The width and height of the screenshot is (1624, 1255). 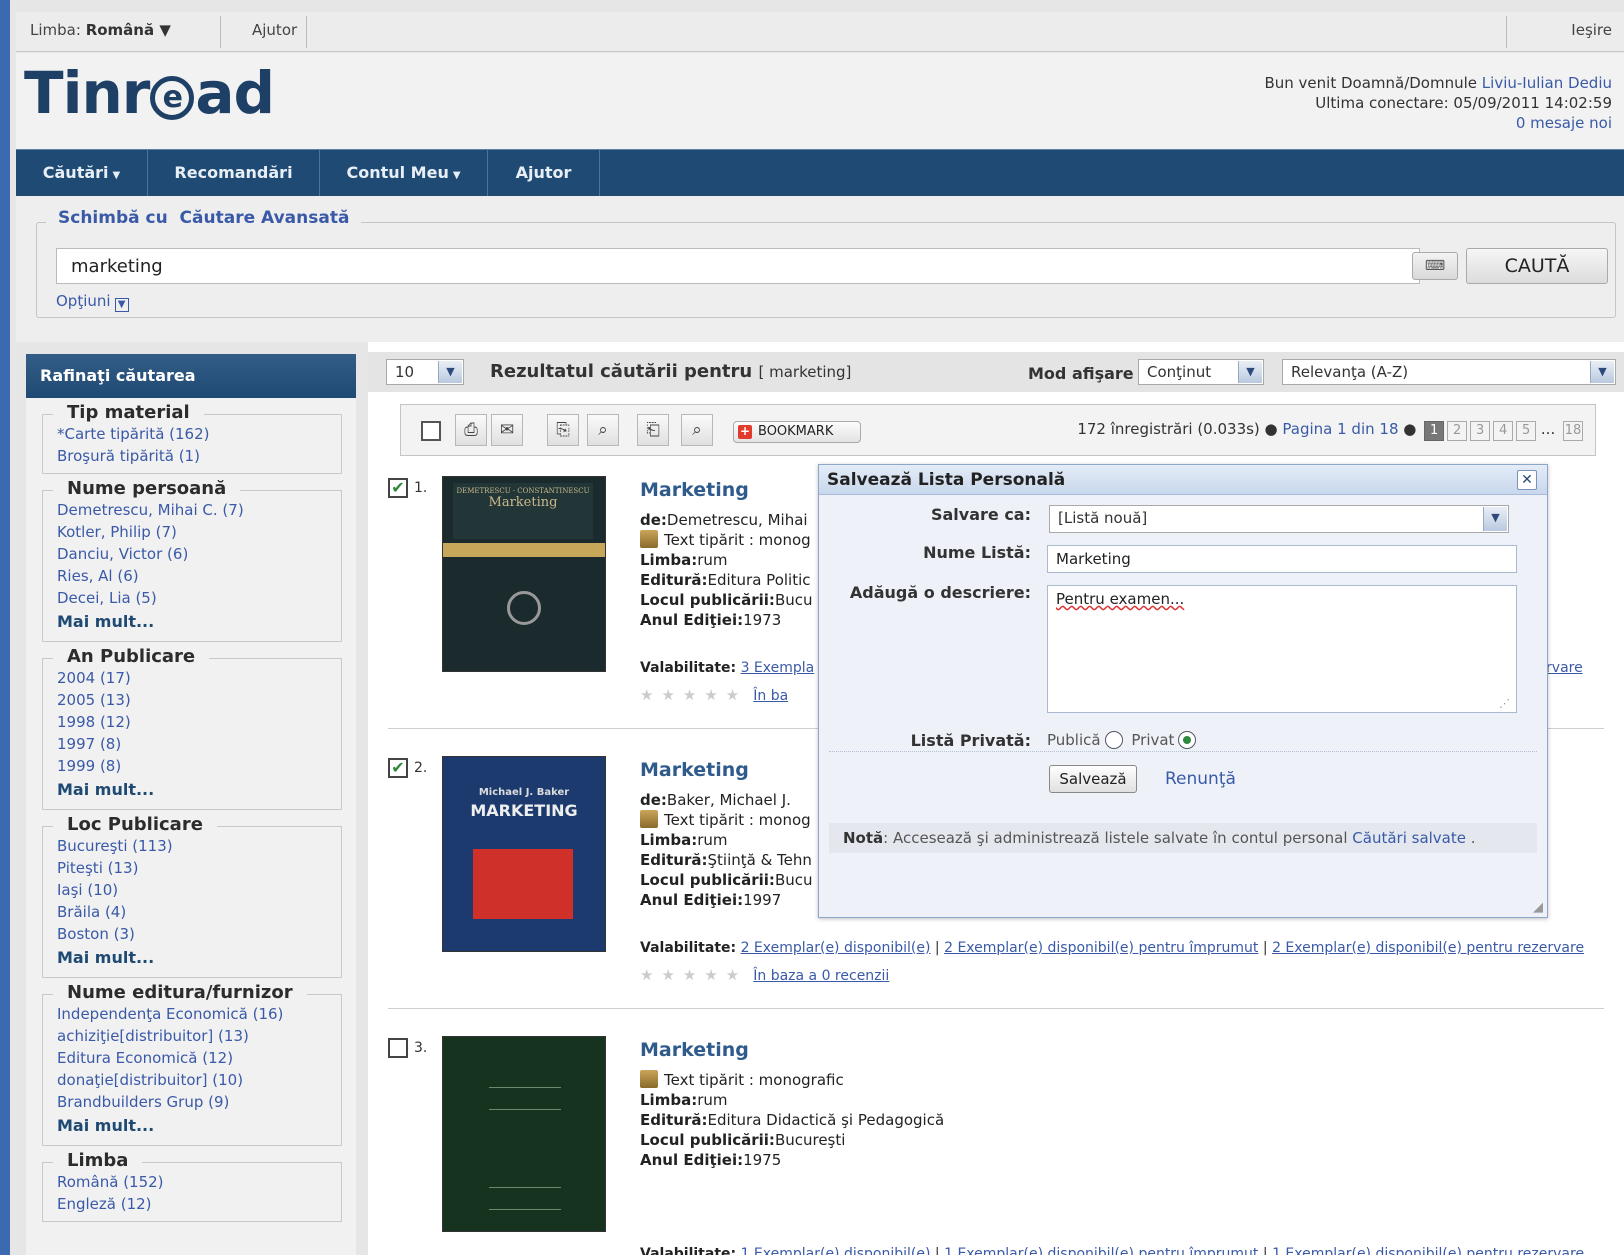 What do you see at coordinates (1434, 431) in the screenshot?
I see `page-button: 1` at bounding box center [1434, 431].